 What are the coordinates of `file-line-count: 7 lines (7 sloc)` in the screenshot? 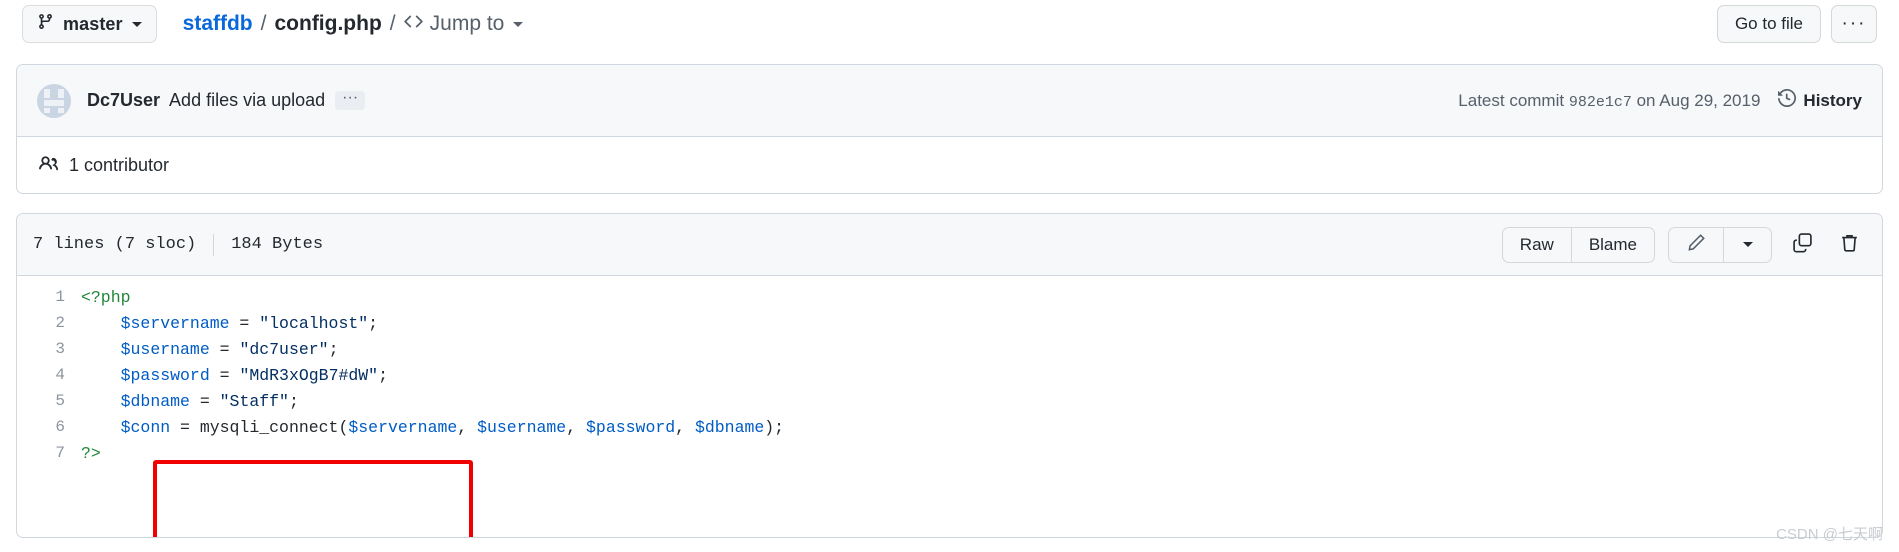 It's located at (115, 244).